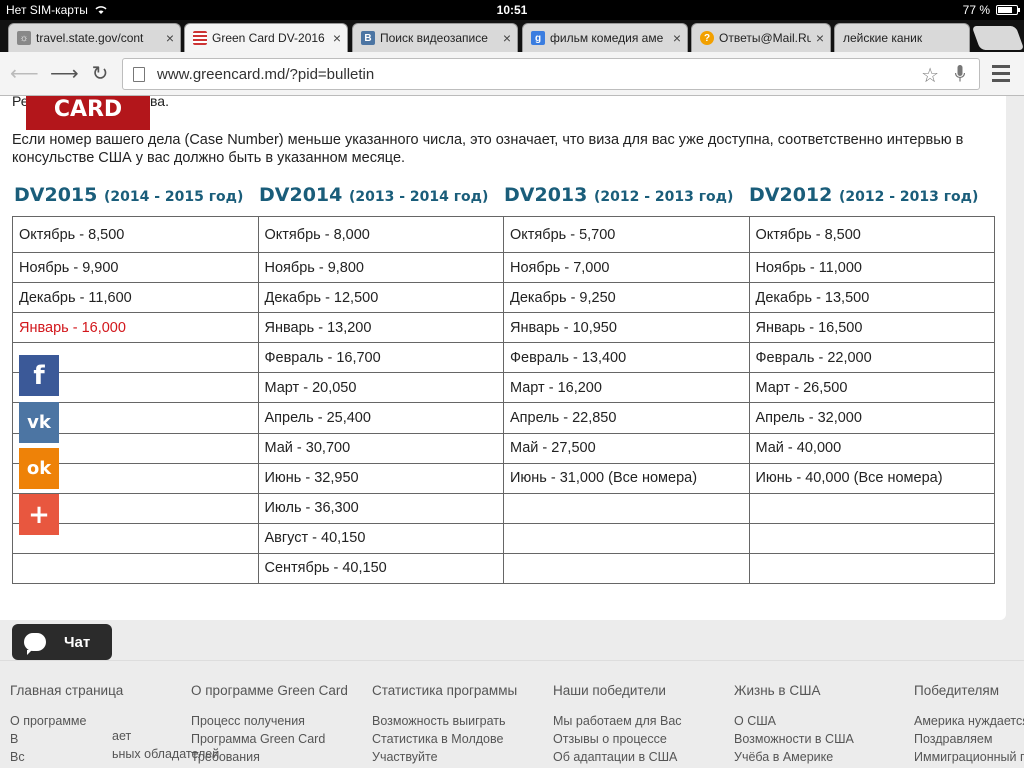  I want to click on menu-icon, so click(1001, 74).